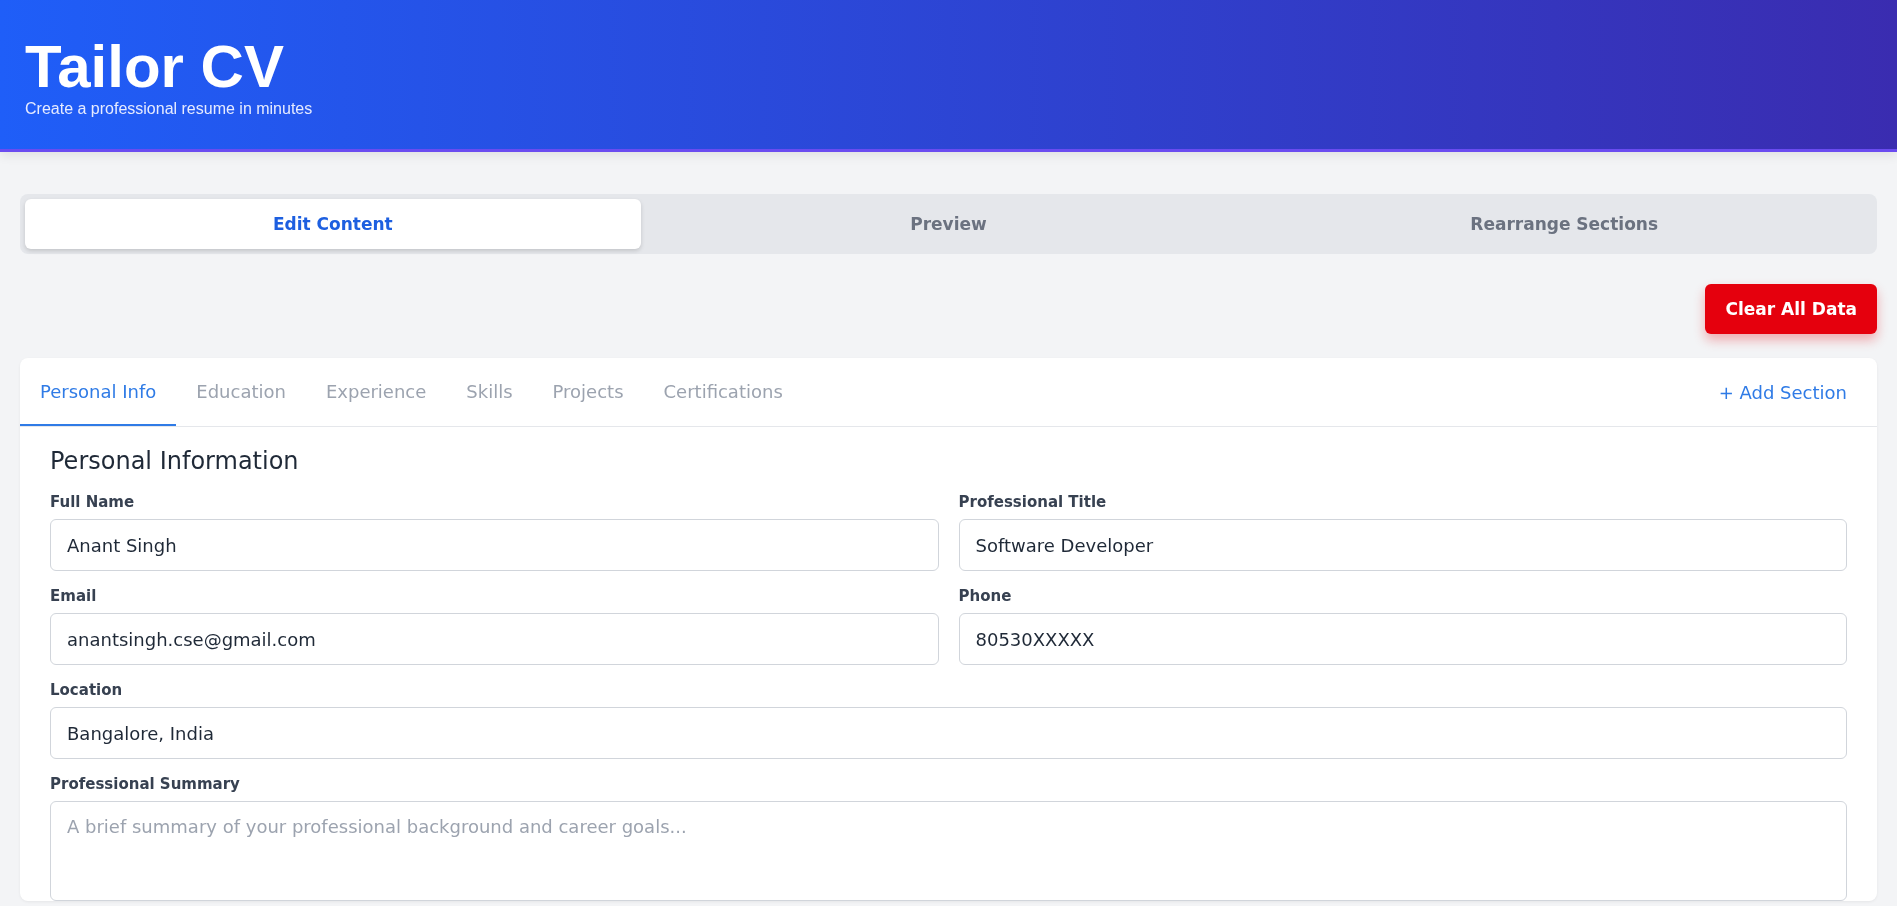 The image size is (1897, 906). Describe the element at coordinates (1033, 502) in the screenshot. I see `field-label: Professional Title` at that location.